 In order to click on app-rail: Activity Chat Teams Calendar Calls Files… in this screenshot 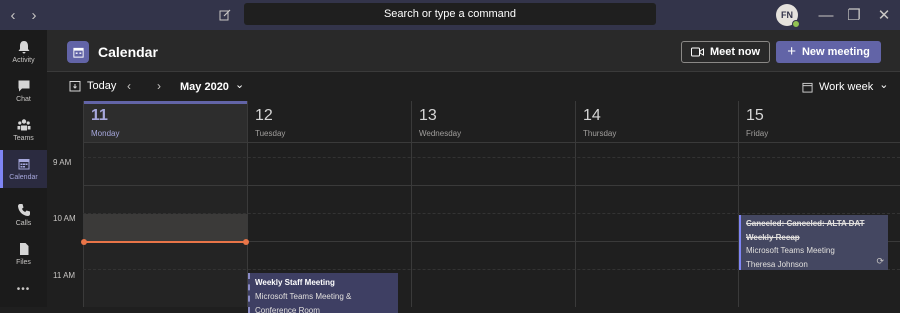, I will do `click(23, 168)`.